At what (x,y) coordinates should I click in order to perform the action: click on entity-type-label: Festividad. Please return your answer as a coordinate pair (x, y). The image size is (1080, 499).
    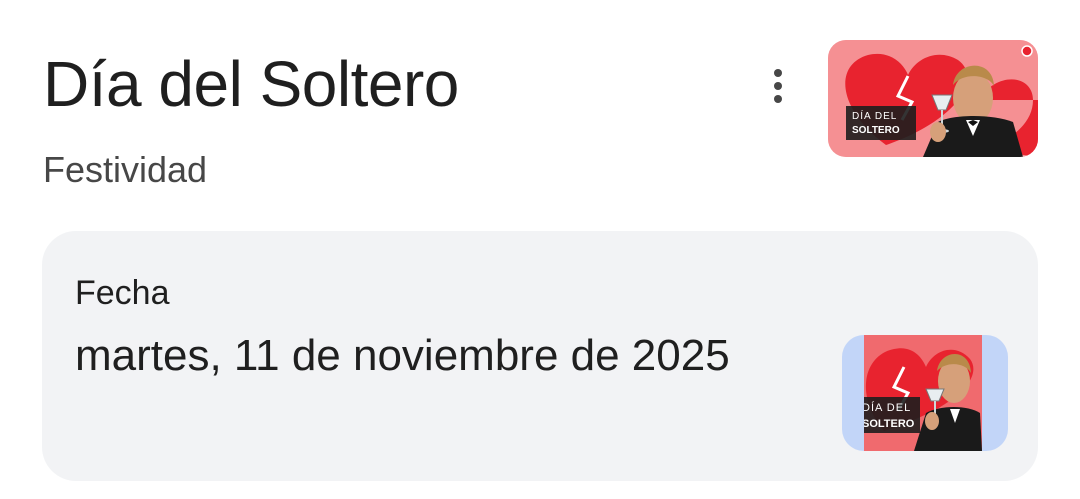
    Looking at the image, I should click on (125, 169).